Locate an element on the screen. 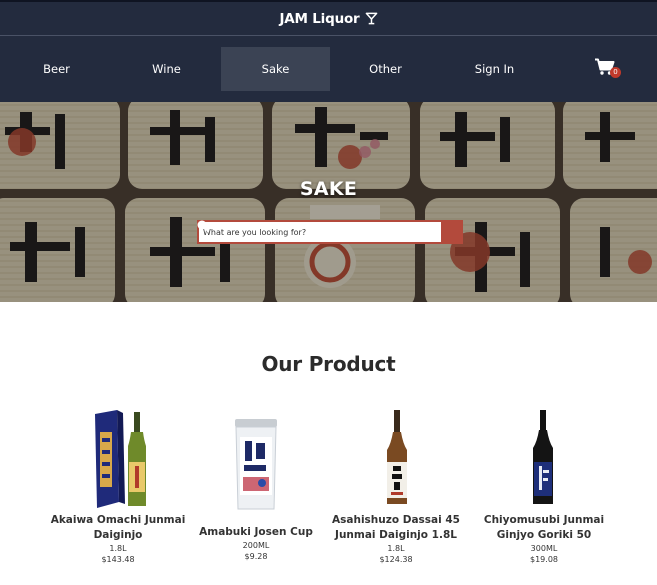  search-button is located at coordinates (330, 232).